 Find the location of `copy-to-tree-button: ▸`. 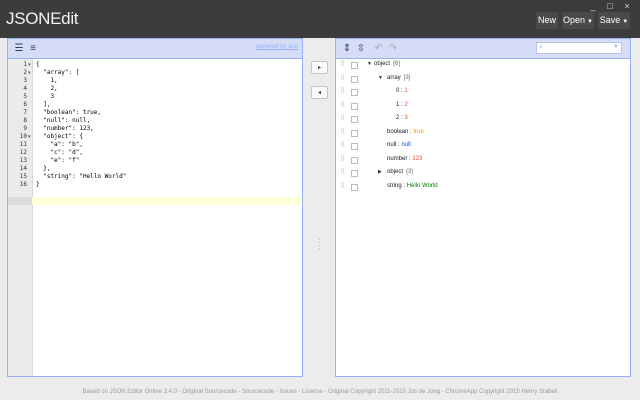

copy-to-tree-button: ▸ is located at coordinates (319, 67).